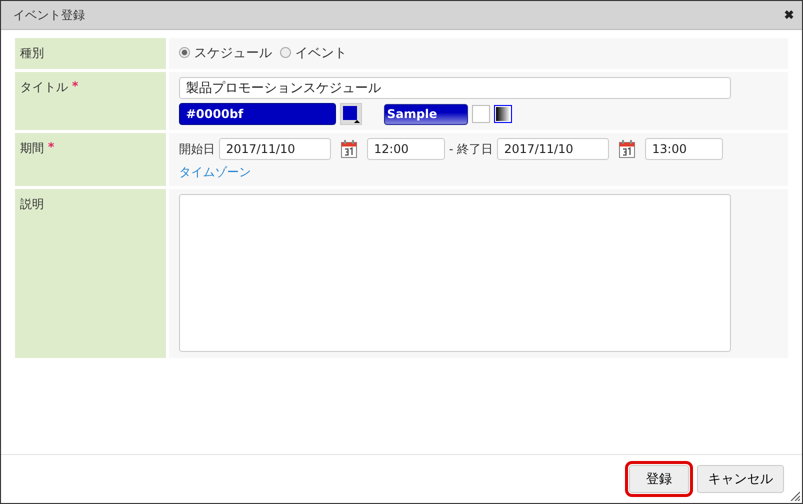 The height and width of the screenshot is (504, 803). What do you see at coordinates (471, 149) in the screenshot?
I see `end-date-label: - 終了日` at bounding box center [471, 149].